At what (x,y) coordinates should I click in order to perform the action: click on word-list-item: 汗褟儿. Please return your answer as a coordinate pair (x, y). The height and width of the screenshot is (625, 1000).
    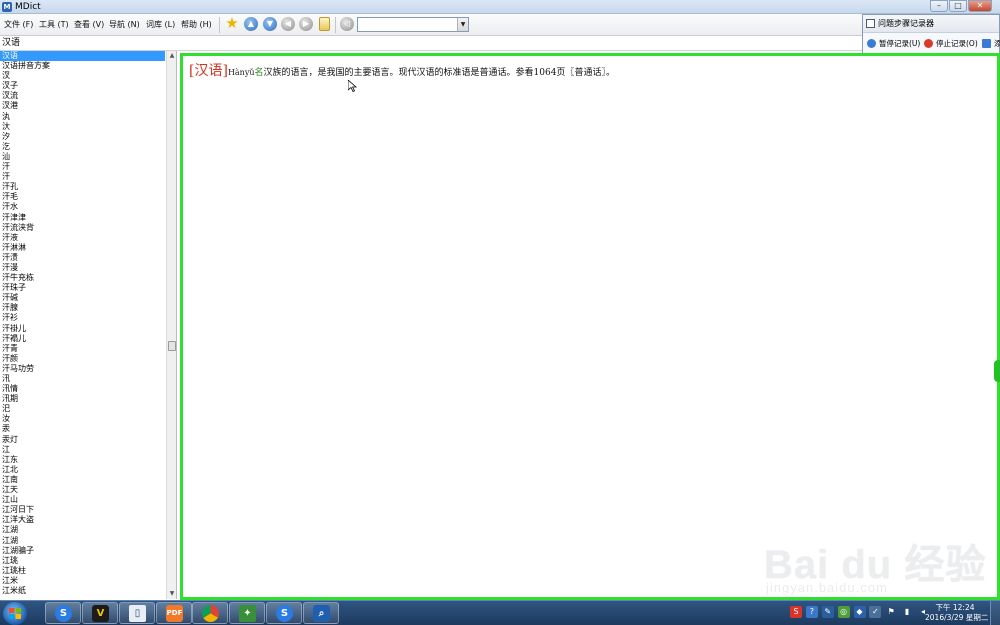
    Looking at the image, I should click on (82, 339).